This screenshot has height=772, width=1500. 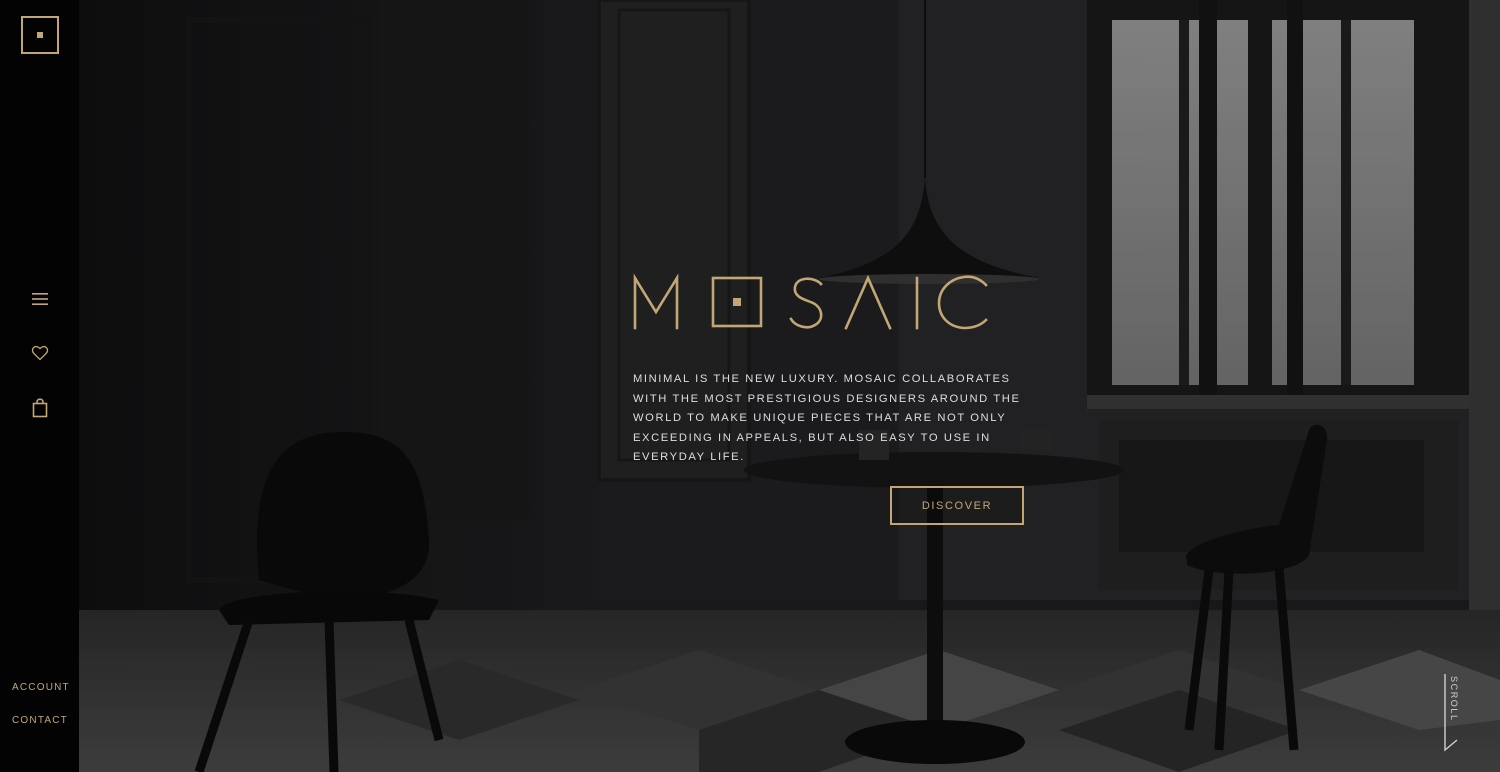 I want to click on account-link: ACCOUNT, so click(x=41, y=687).